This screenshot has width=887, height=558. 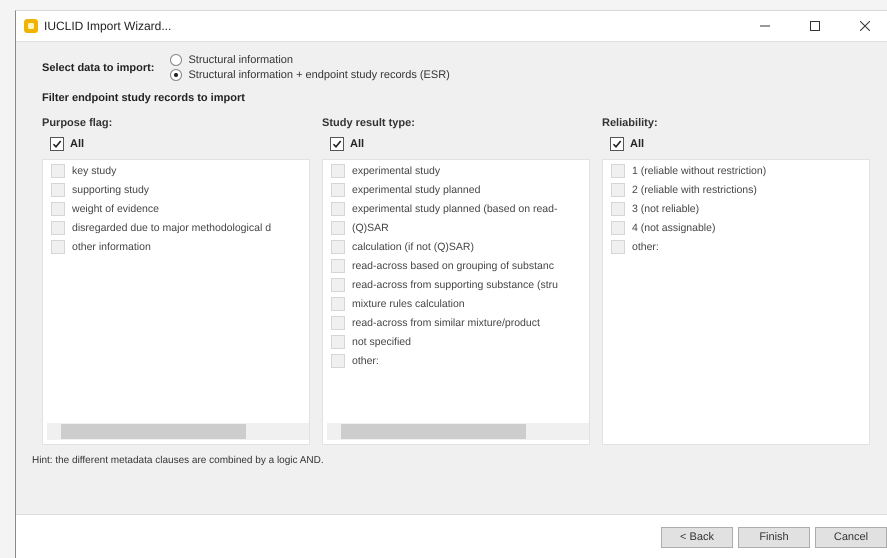 I want to click on checkbox-label: 1 (reliable without restriction), so click(x=699, y=171).